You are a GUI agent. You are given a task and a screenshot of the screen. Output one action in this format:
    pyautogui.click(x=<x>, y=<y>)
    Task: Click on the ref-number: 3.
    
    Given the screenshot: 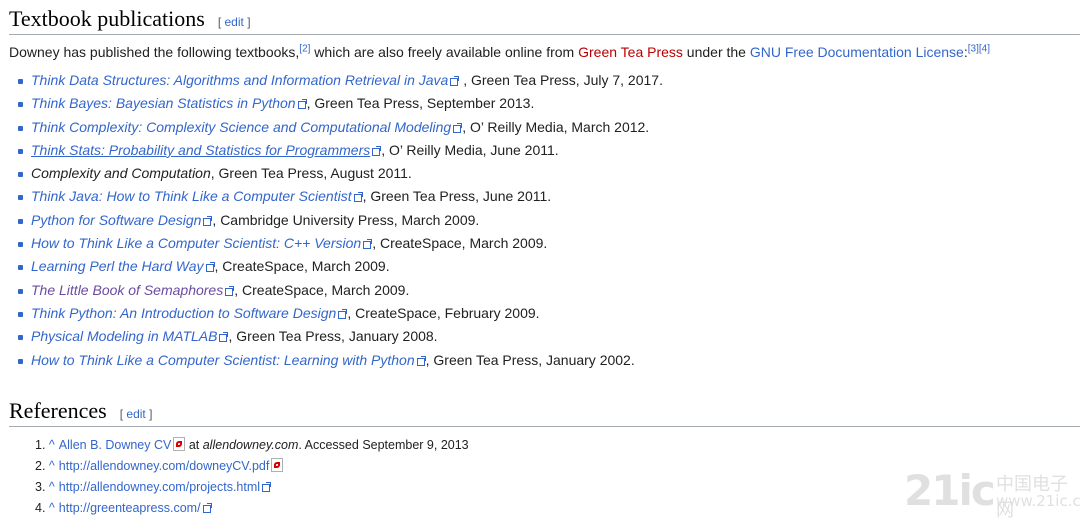 What is the action you would take?
    pyautogui.click(x=40, y=486)
    